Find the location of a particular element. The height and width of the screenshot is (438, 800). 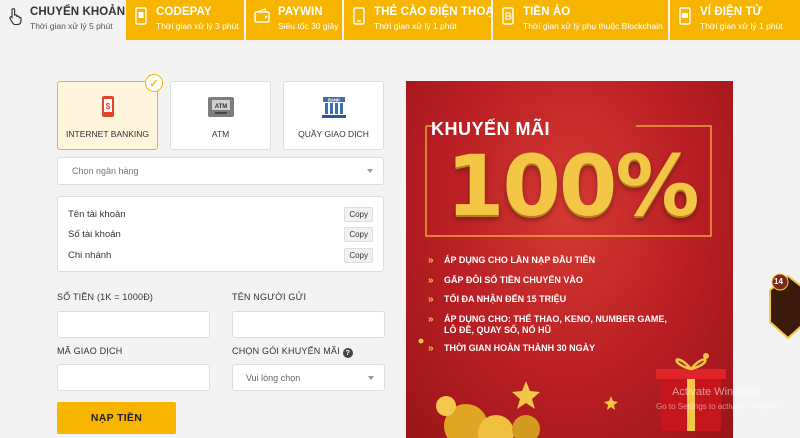

tab-title: TIỀN ẢO is located at coordinates (547, 12).